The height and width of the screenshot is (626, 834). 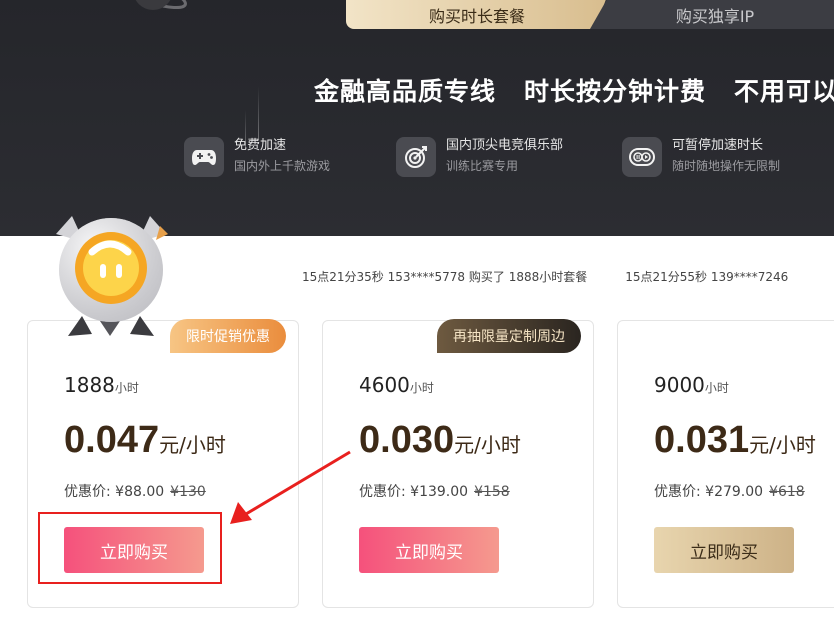 What do you see at coordinates (726, 166) in the screenshot?
I see `feature-subtitle: 随时随地操作无限制` at bounding box center [726, 166].